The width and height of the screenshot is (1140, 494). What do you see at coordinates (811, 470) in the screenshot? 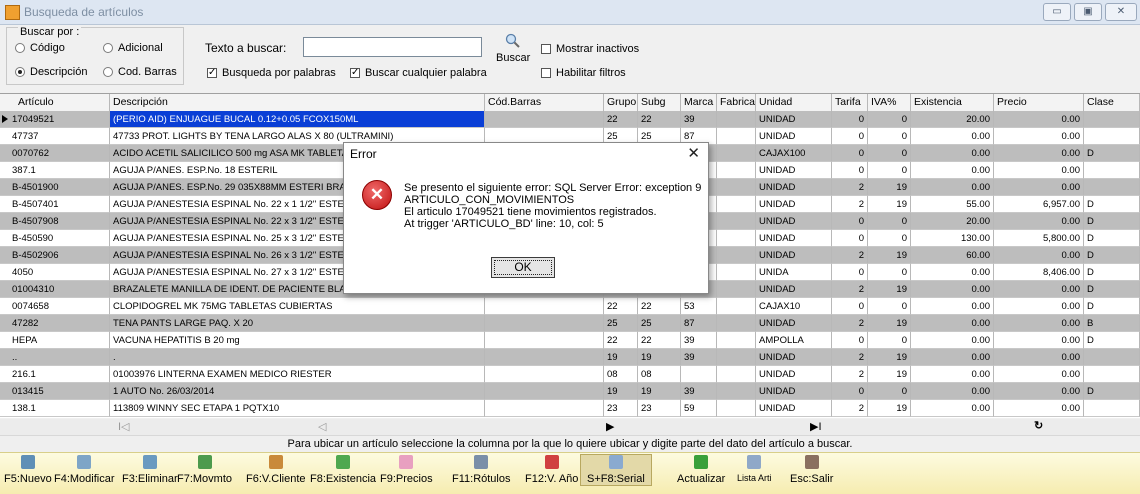
I see `toolbar-exit-button: Esc:Salir` at bounding box center [811, 470].